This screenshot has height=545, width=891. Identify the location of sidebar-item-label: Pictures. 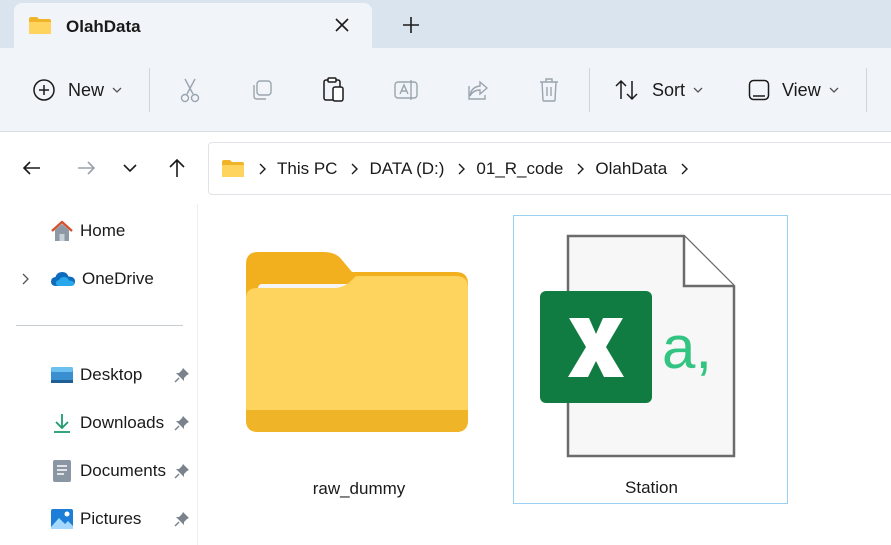
(111, 518).